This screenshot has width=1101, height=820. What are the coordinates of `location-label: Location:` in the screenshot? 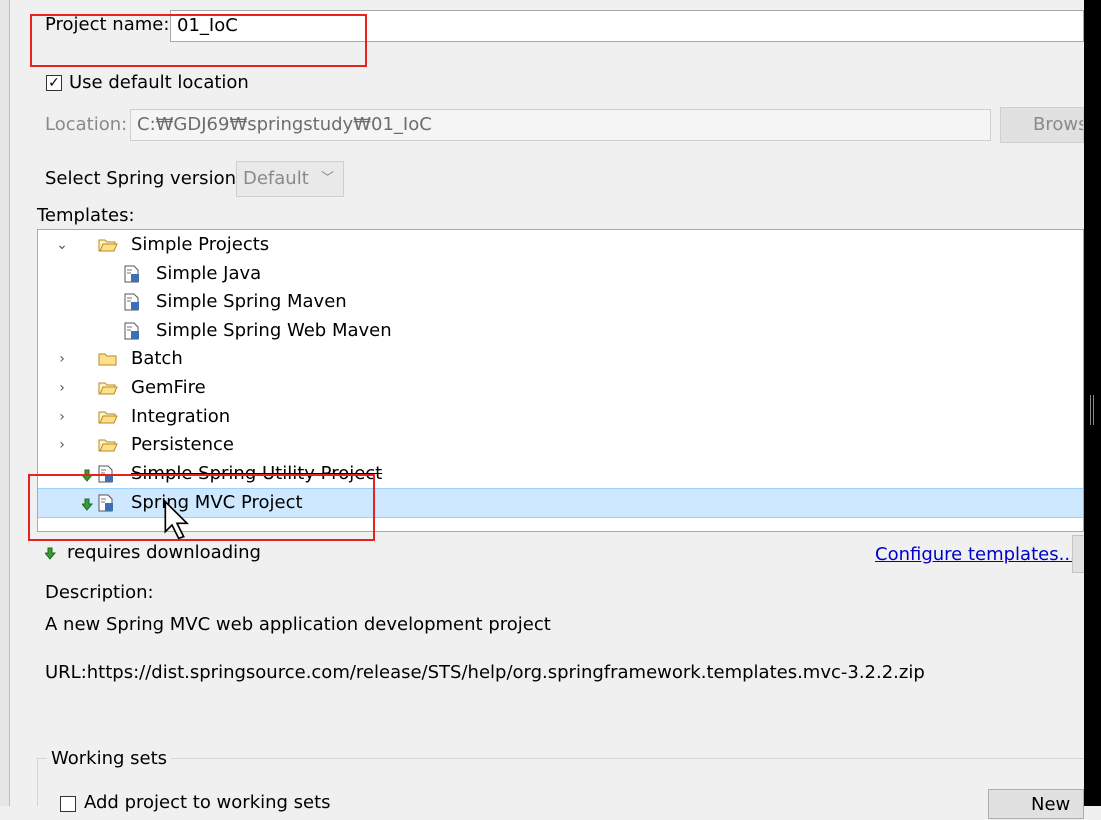 It's located at (86, 124).